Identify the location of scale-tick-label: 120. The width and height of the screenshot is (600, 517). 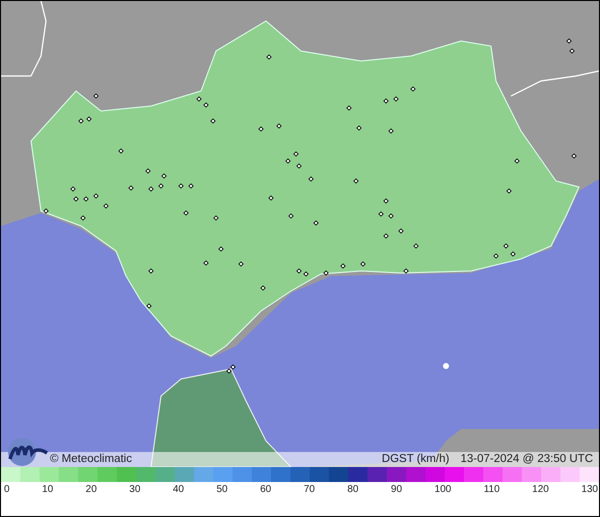
(540, 490).